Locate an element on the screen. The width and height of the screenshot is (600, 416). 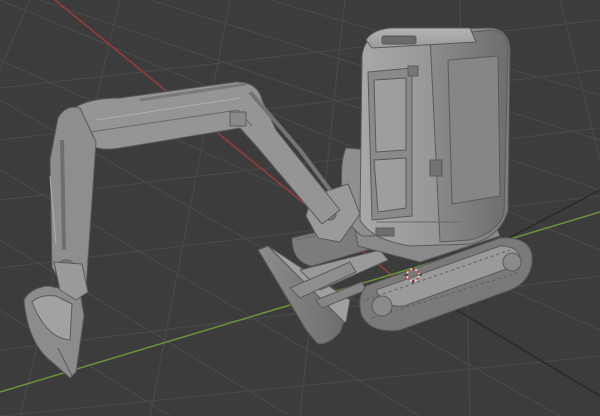
operator-cab is located at coordinates (435, 137).